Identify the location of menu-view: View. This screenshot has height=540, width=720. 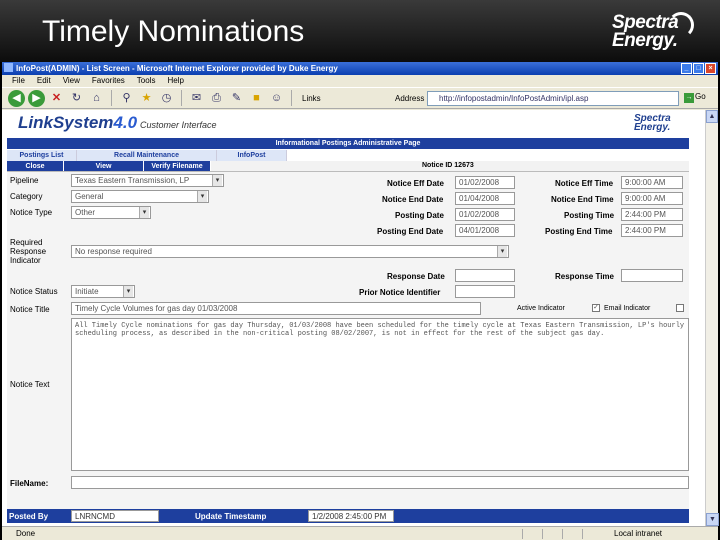
(71, 81).